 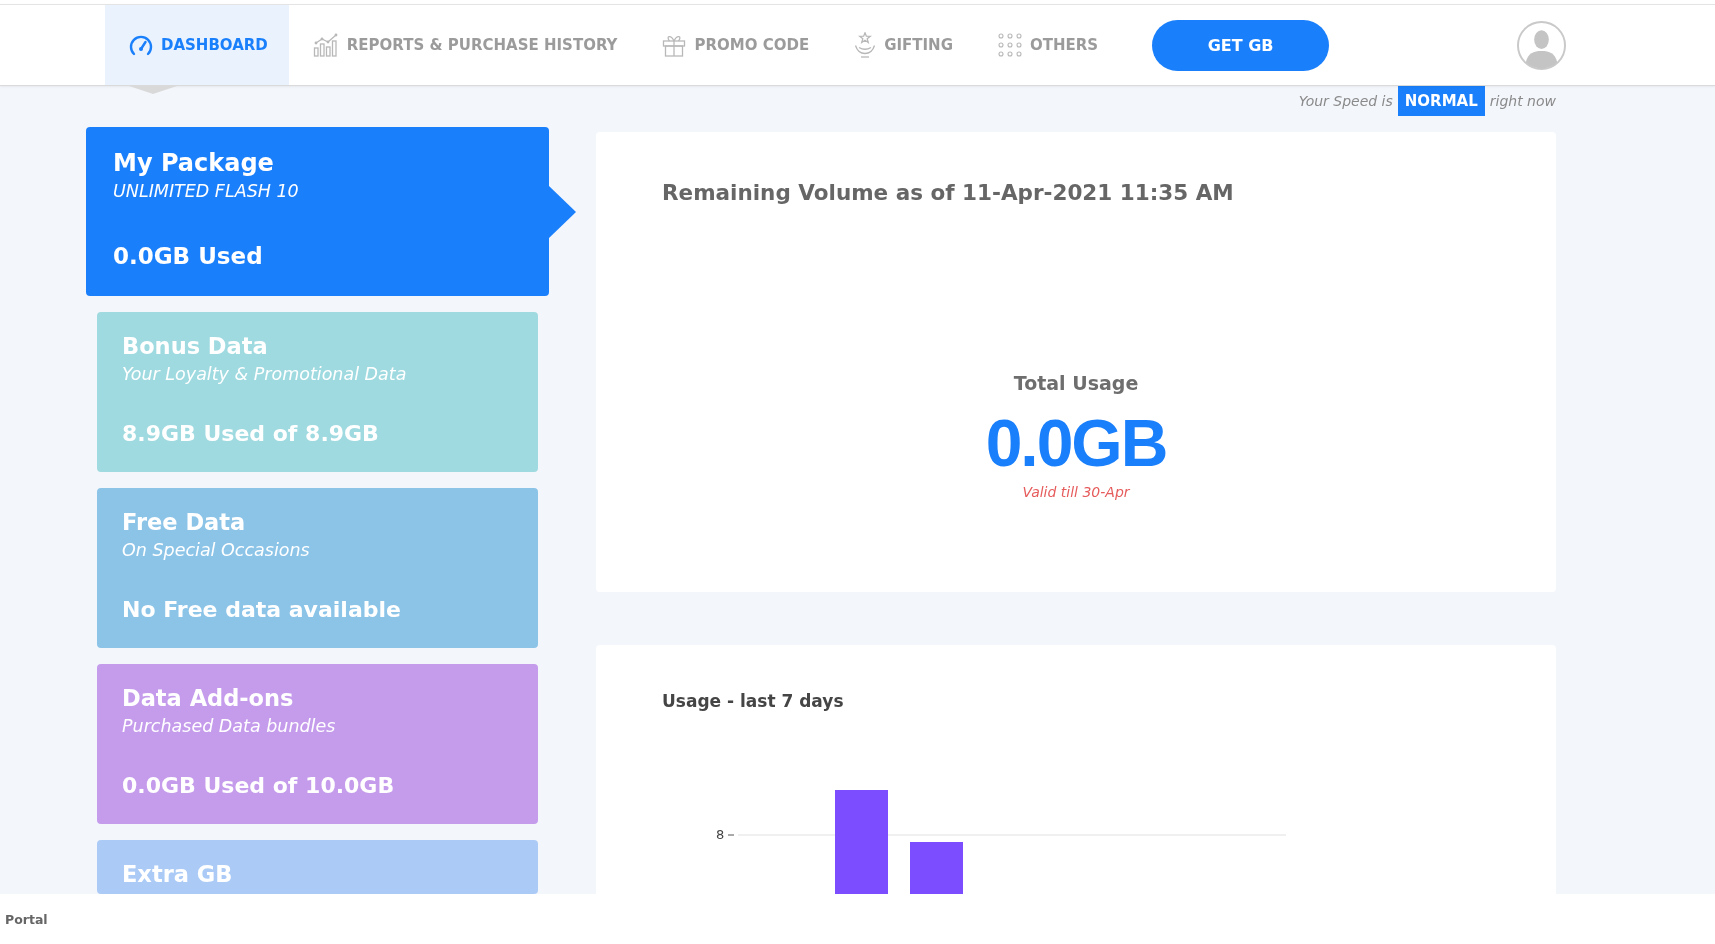 What do you see at coordinates (184, 522) in the screenshot?
I see `card-title: Free Data` at bounding box center [184, 522].